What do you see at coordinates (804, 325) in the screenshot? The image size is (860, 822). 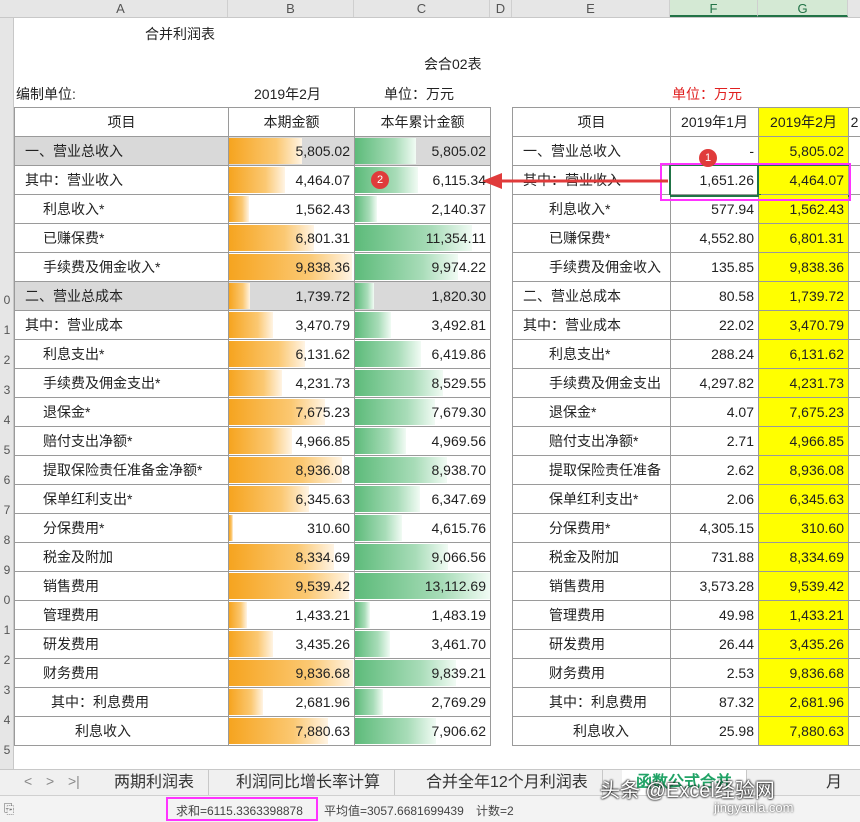 I see `feb-amount: 3,470.79` at bounding box center [804, 325].